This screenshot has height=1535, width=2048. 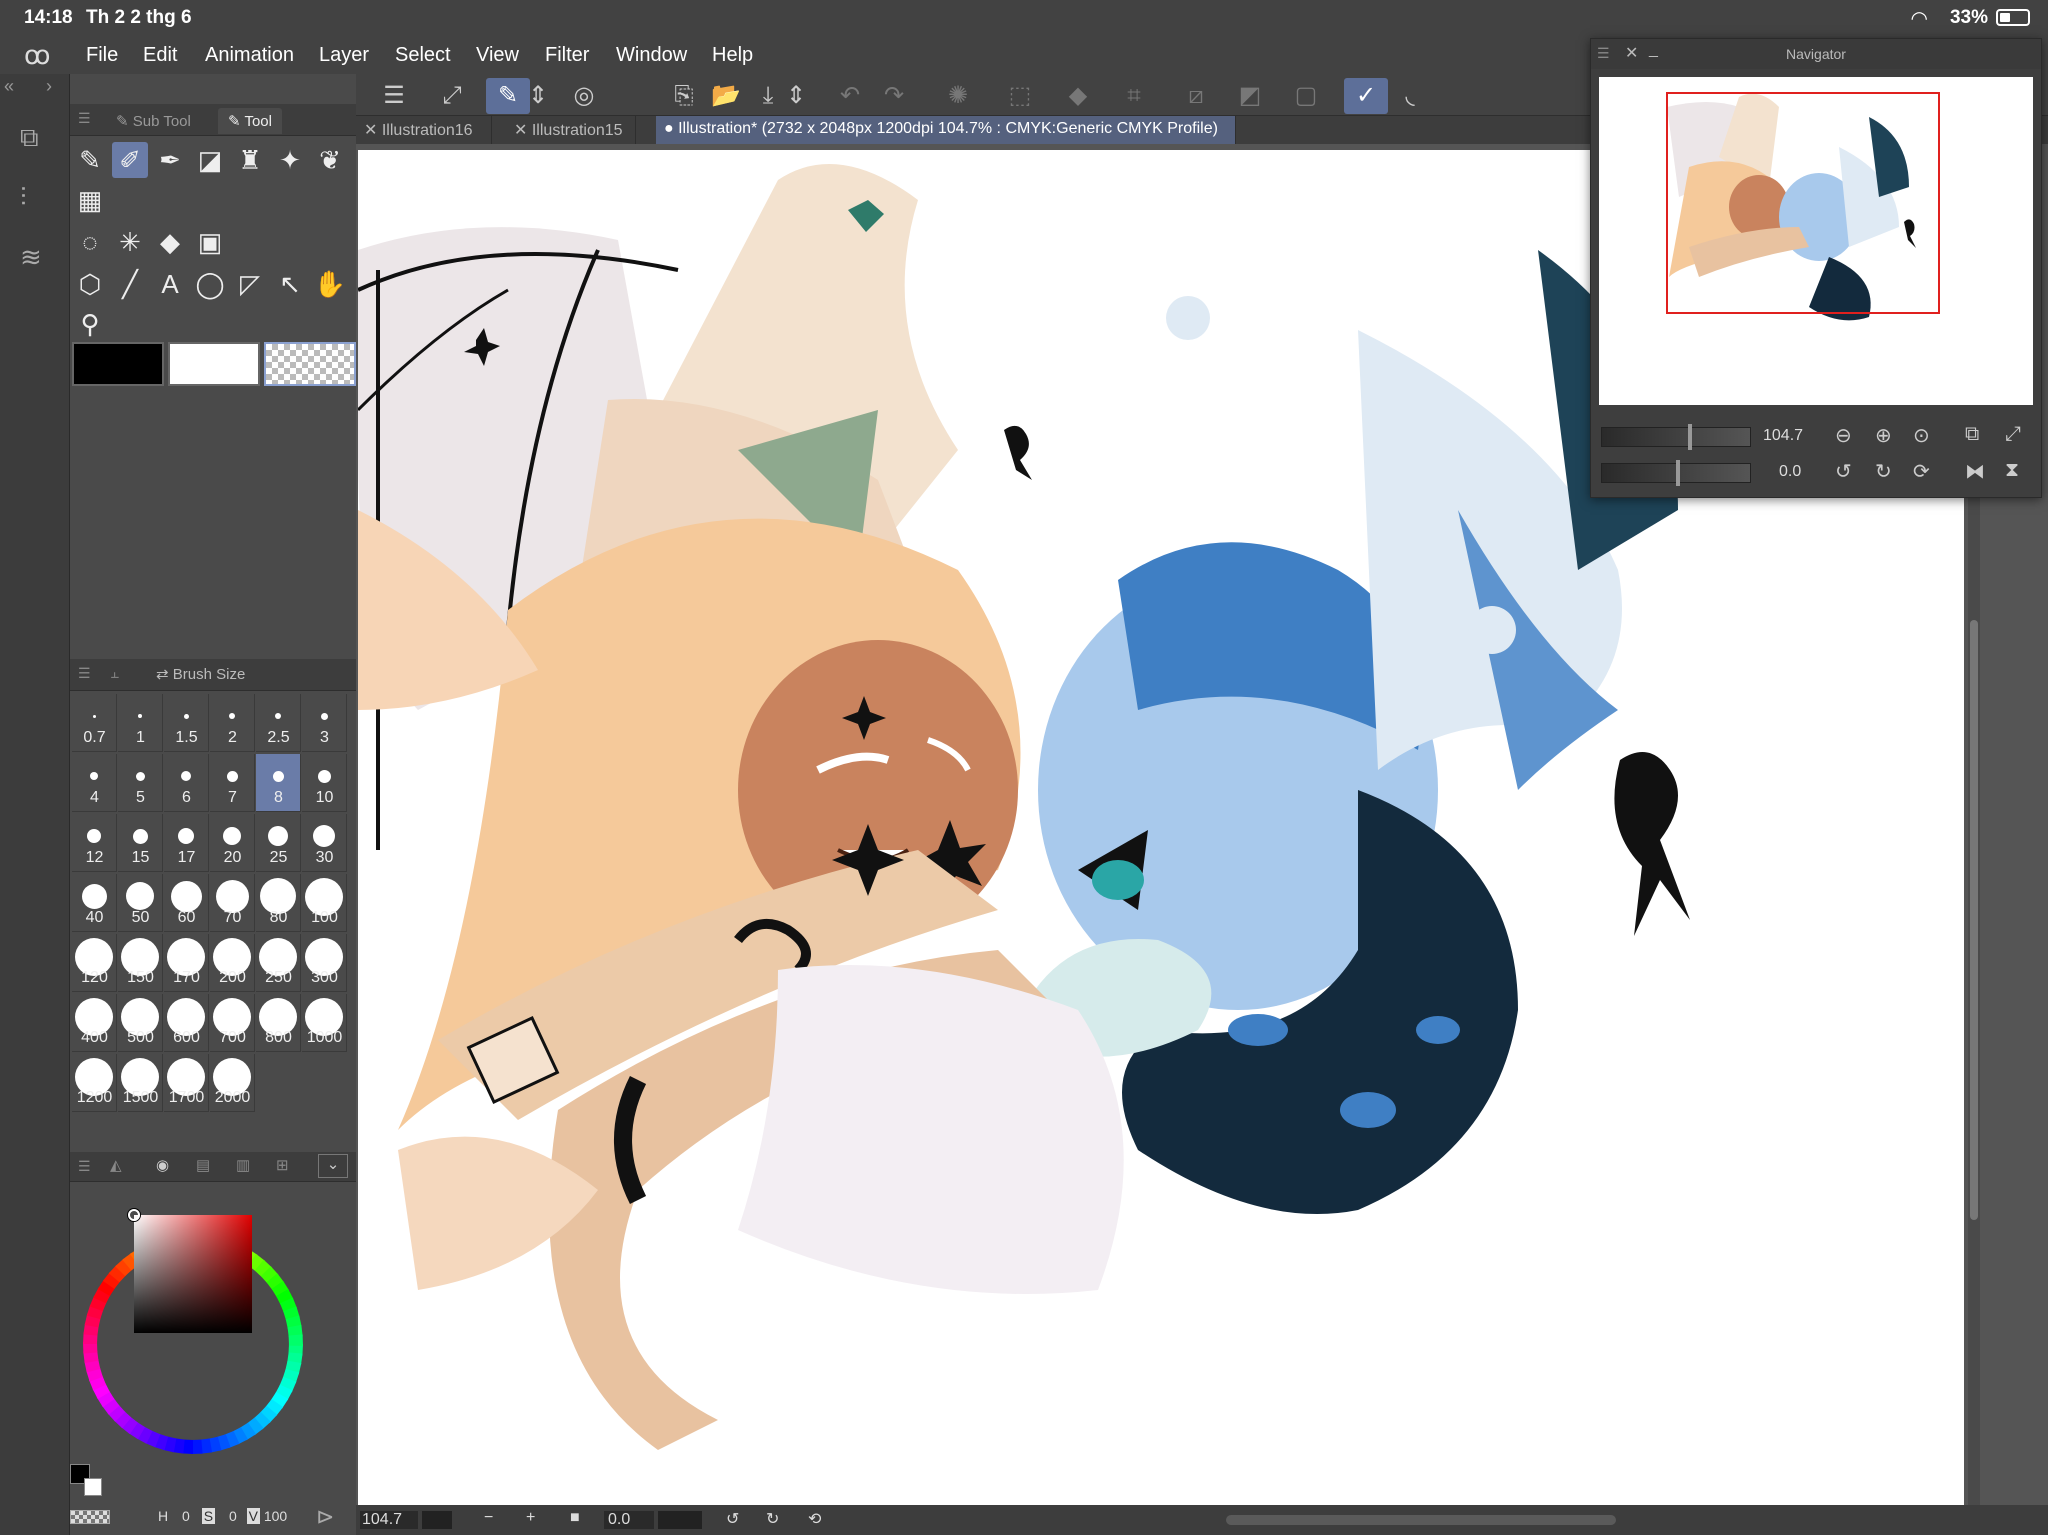 What do you see at coordinates (186, 783) in the screenshot?
I see `brush-size-option: 6` at bounding box center [186, 783].